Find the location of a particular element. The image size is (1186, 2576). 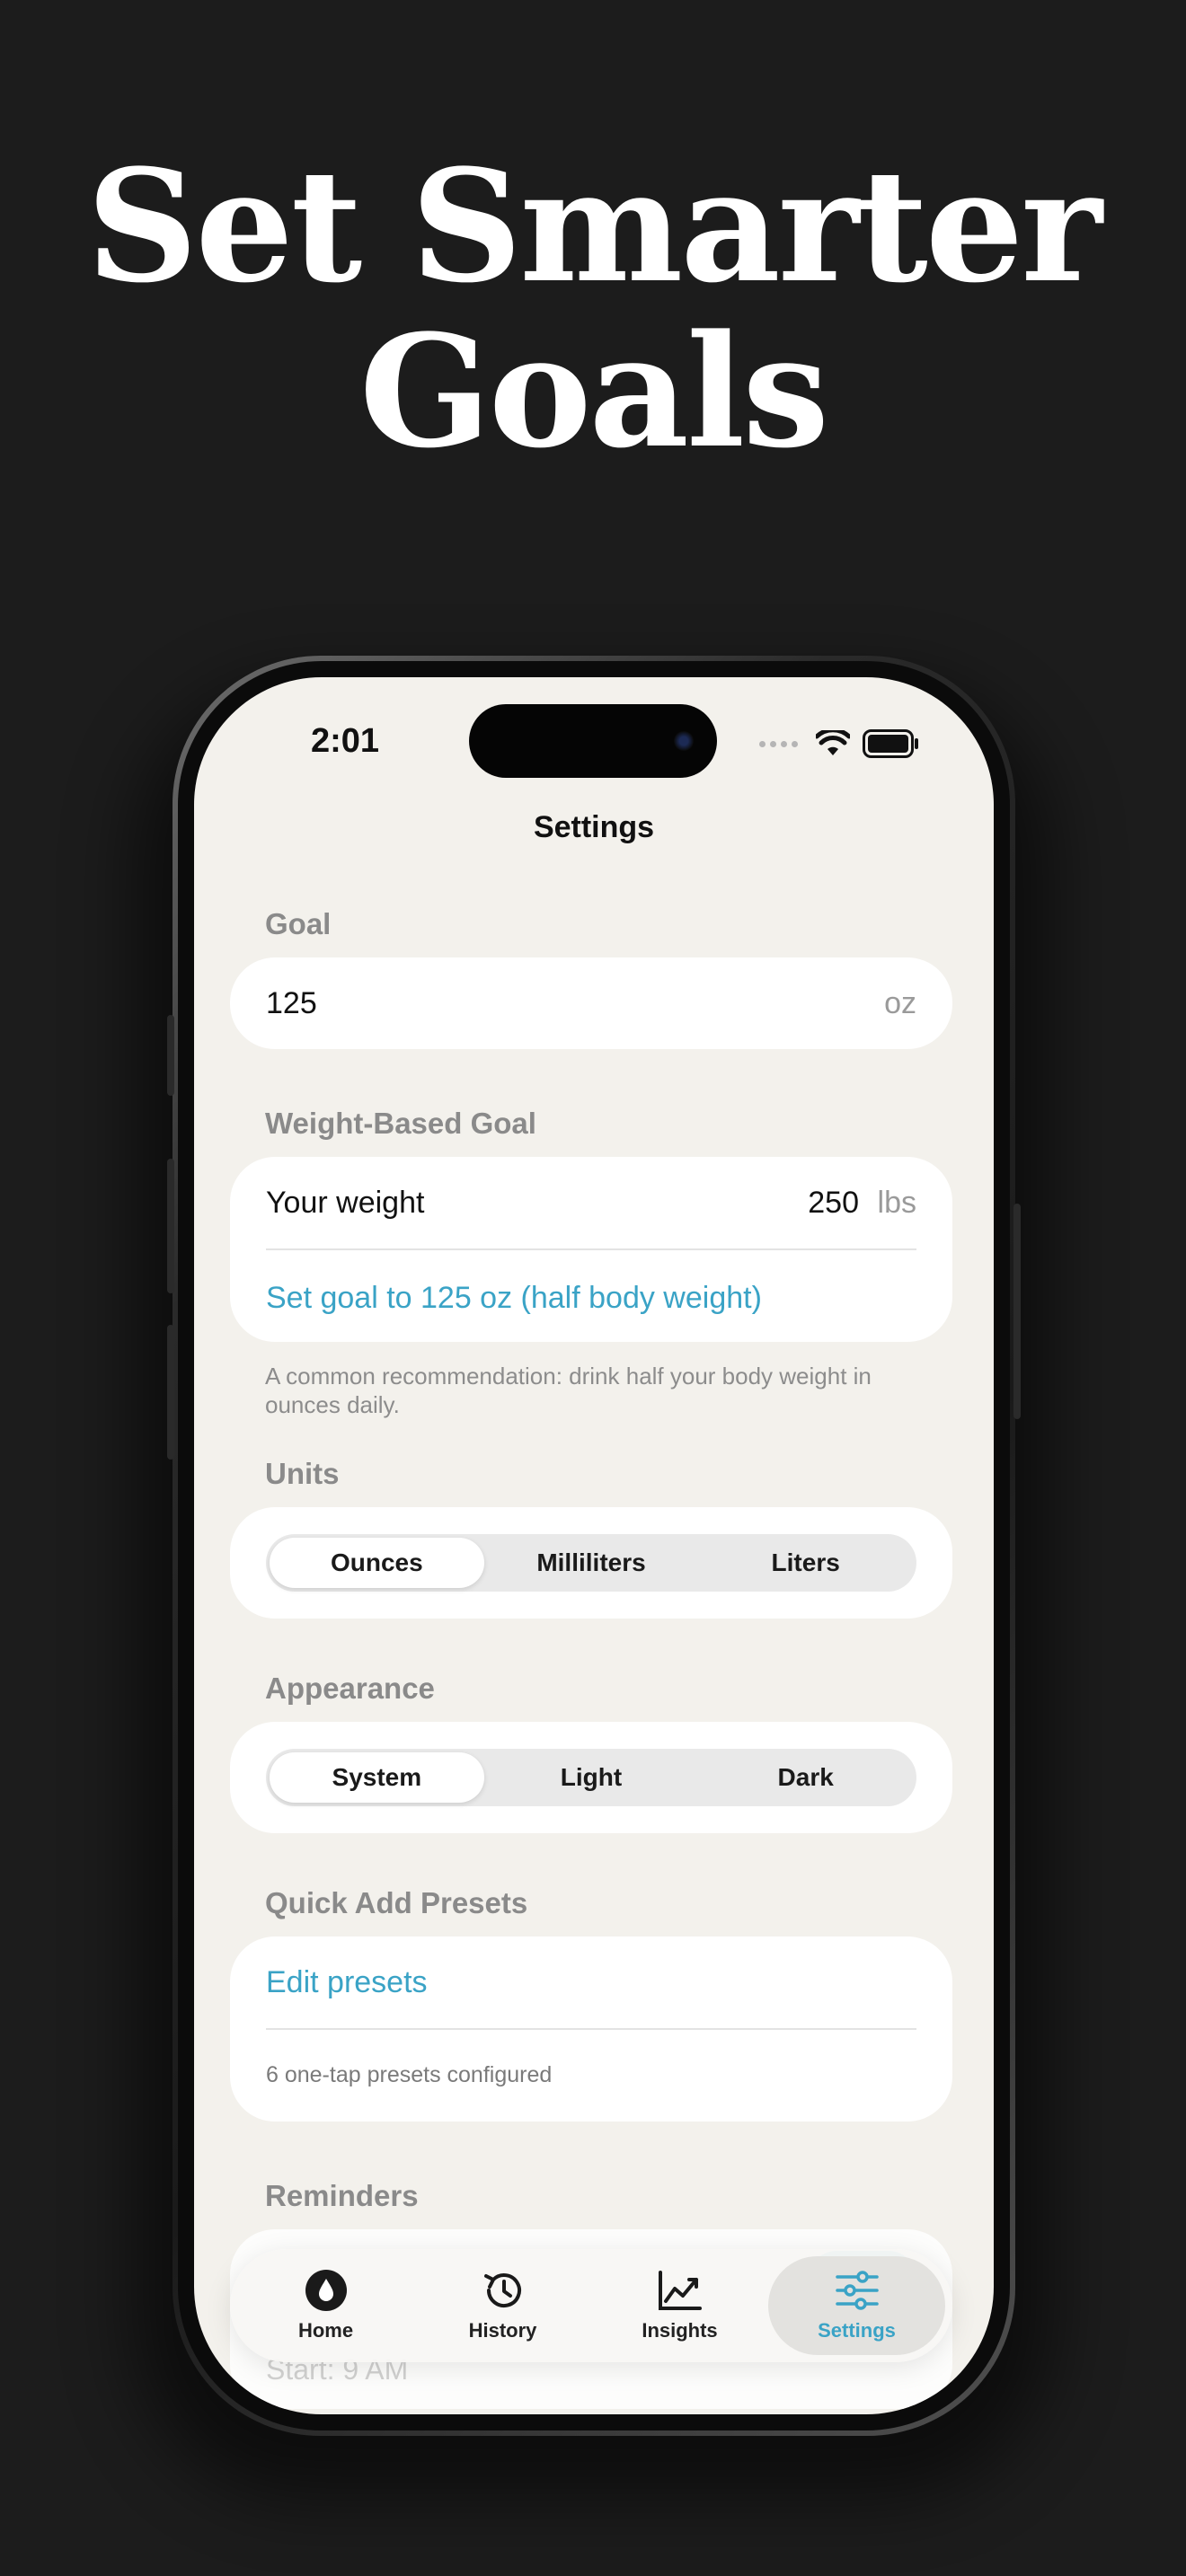

units-card: Ounces Milliliters Liters is located at coordinates (591, 1563).